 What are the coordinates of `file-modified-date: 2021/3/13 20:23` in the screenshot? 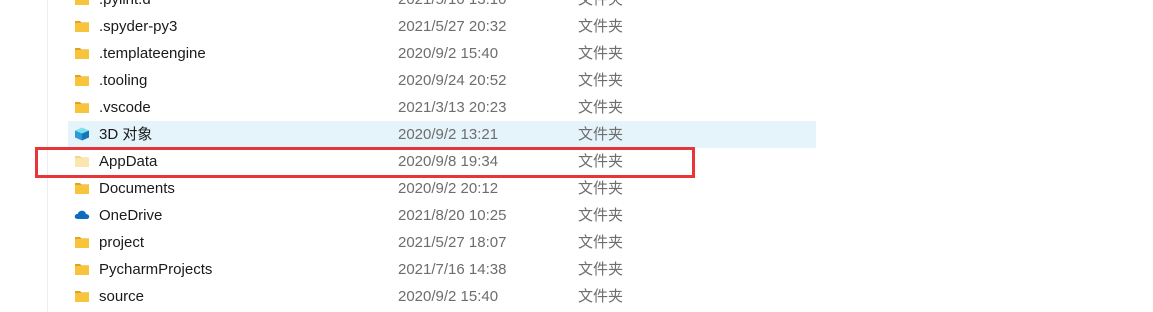 It's located at (452, 107).